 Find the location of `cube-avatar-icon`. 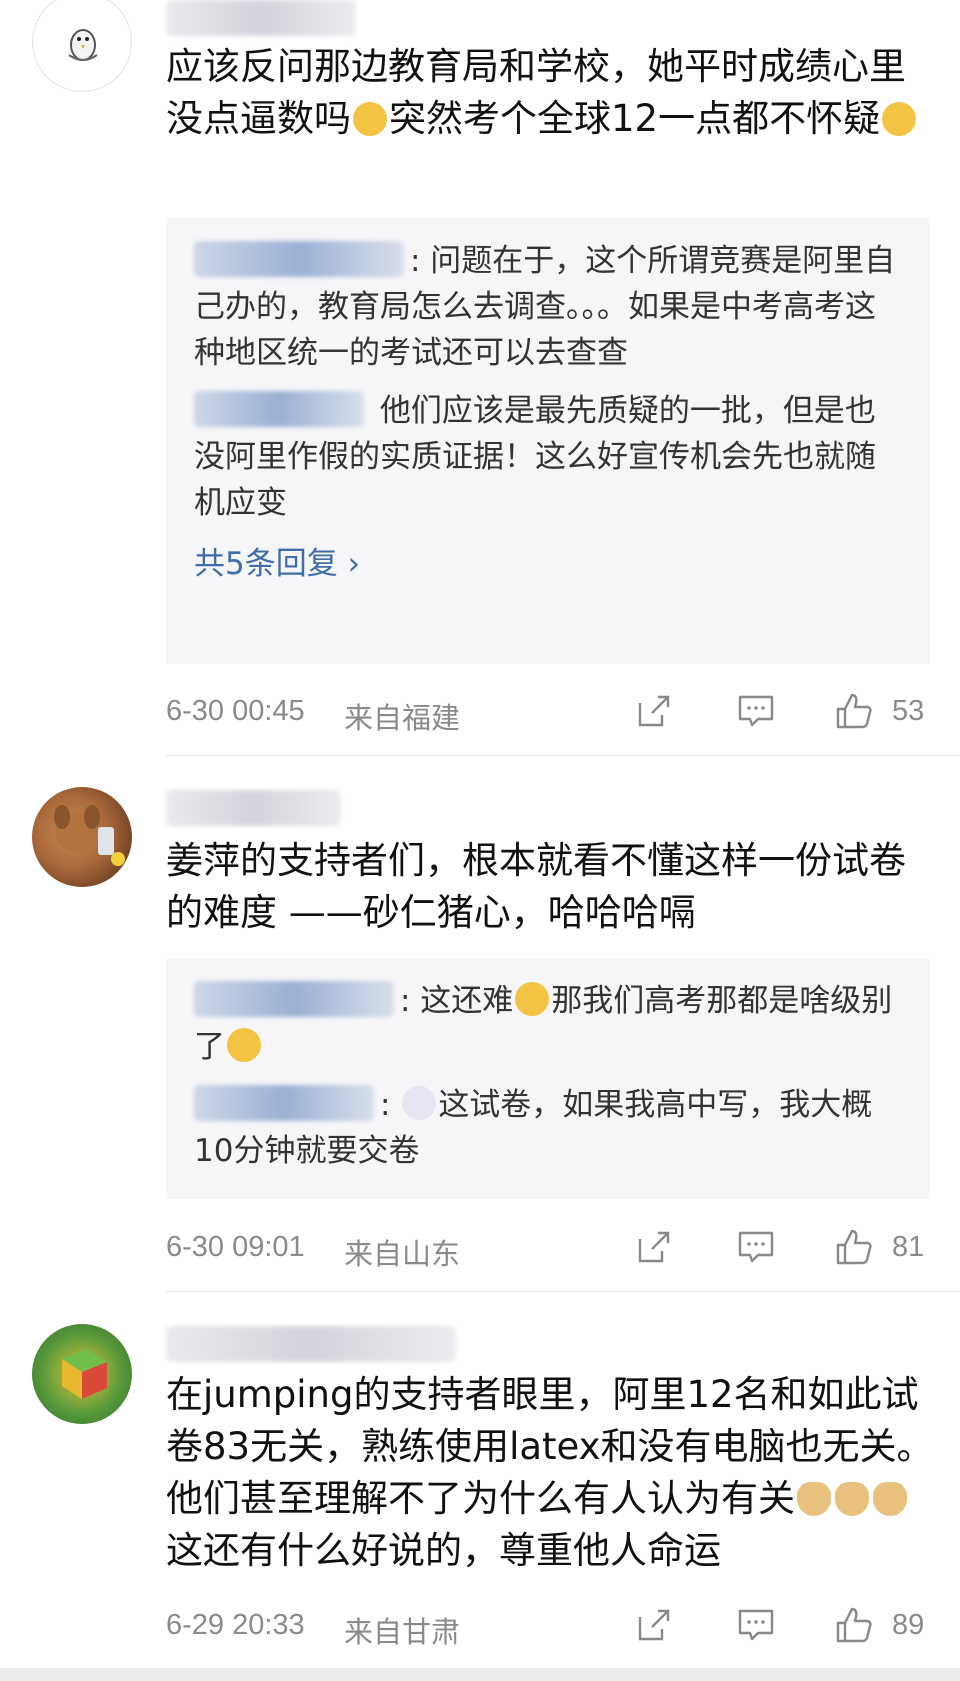

cube-avatar-icon is located at coordinates (84, 1374).